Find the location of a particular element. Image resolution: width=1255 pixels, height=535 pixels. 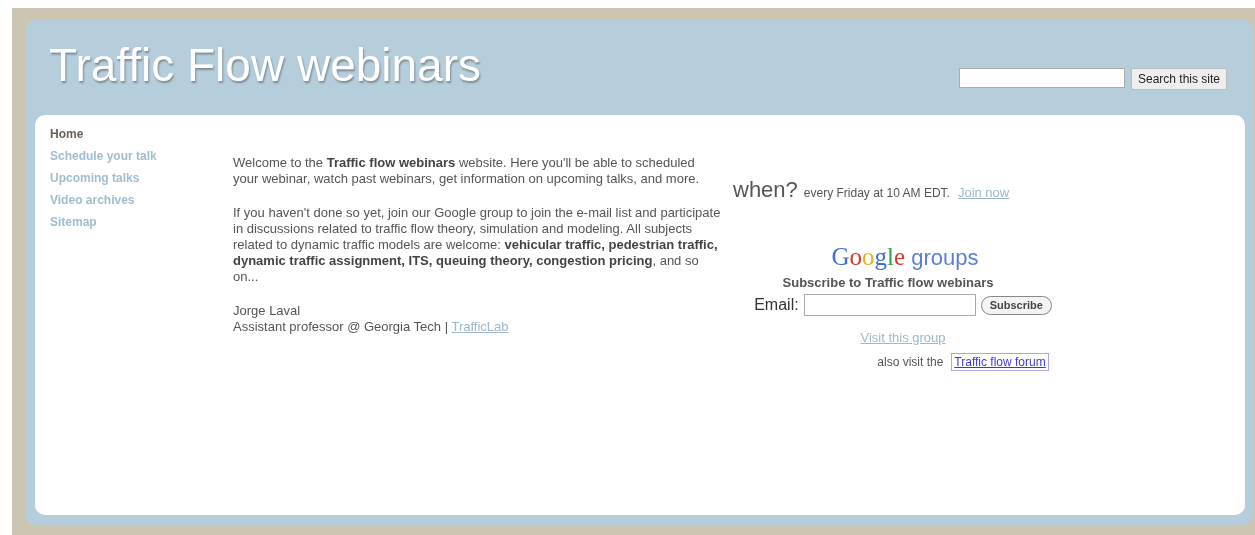

email-field is located at coordinates (889, 305).